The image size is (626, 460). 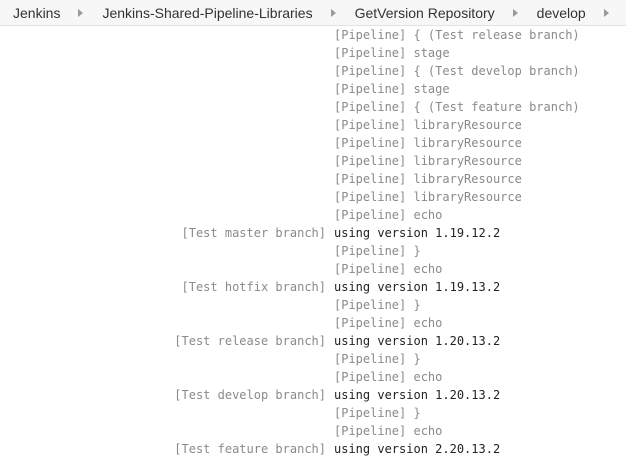 I want to click on console-line-prefix: [Test release branch], so click(x=250, y=341).